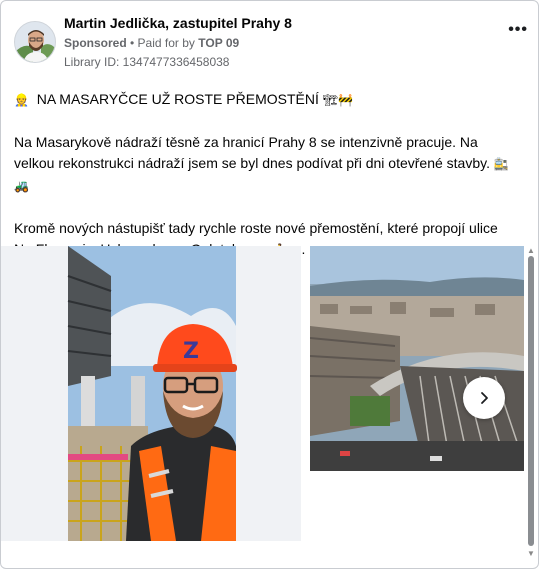 The height and width of the screenshot is (569, 539). I want to click on next-image-button, so click(484, 398).